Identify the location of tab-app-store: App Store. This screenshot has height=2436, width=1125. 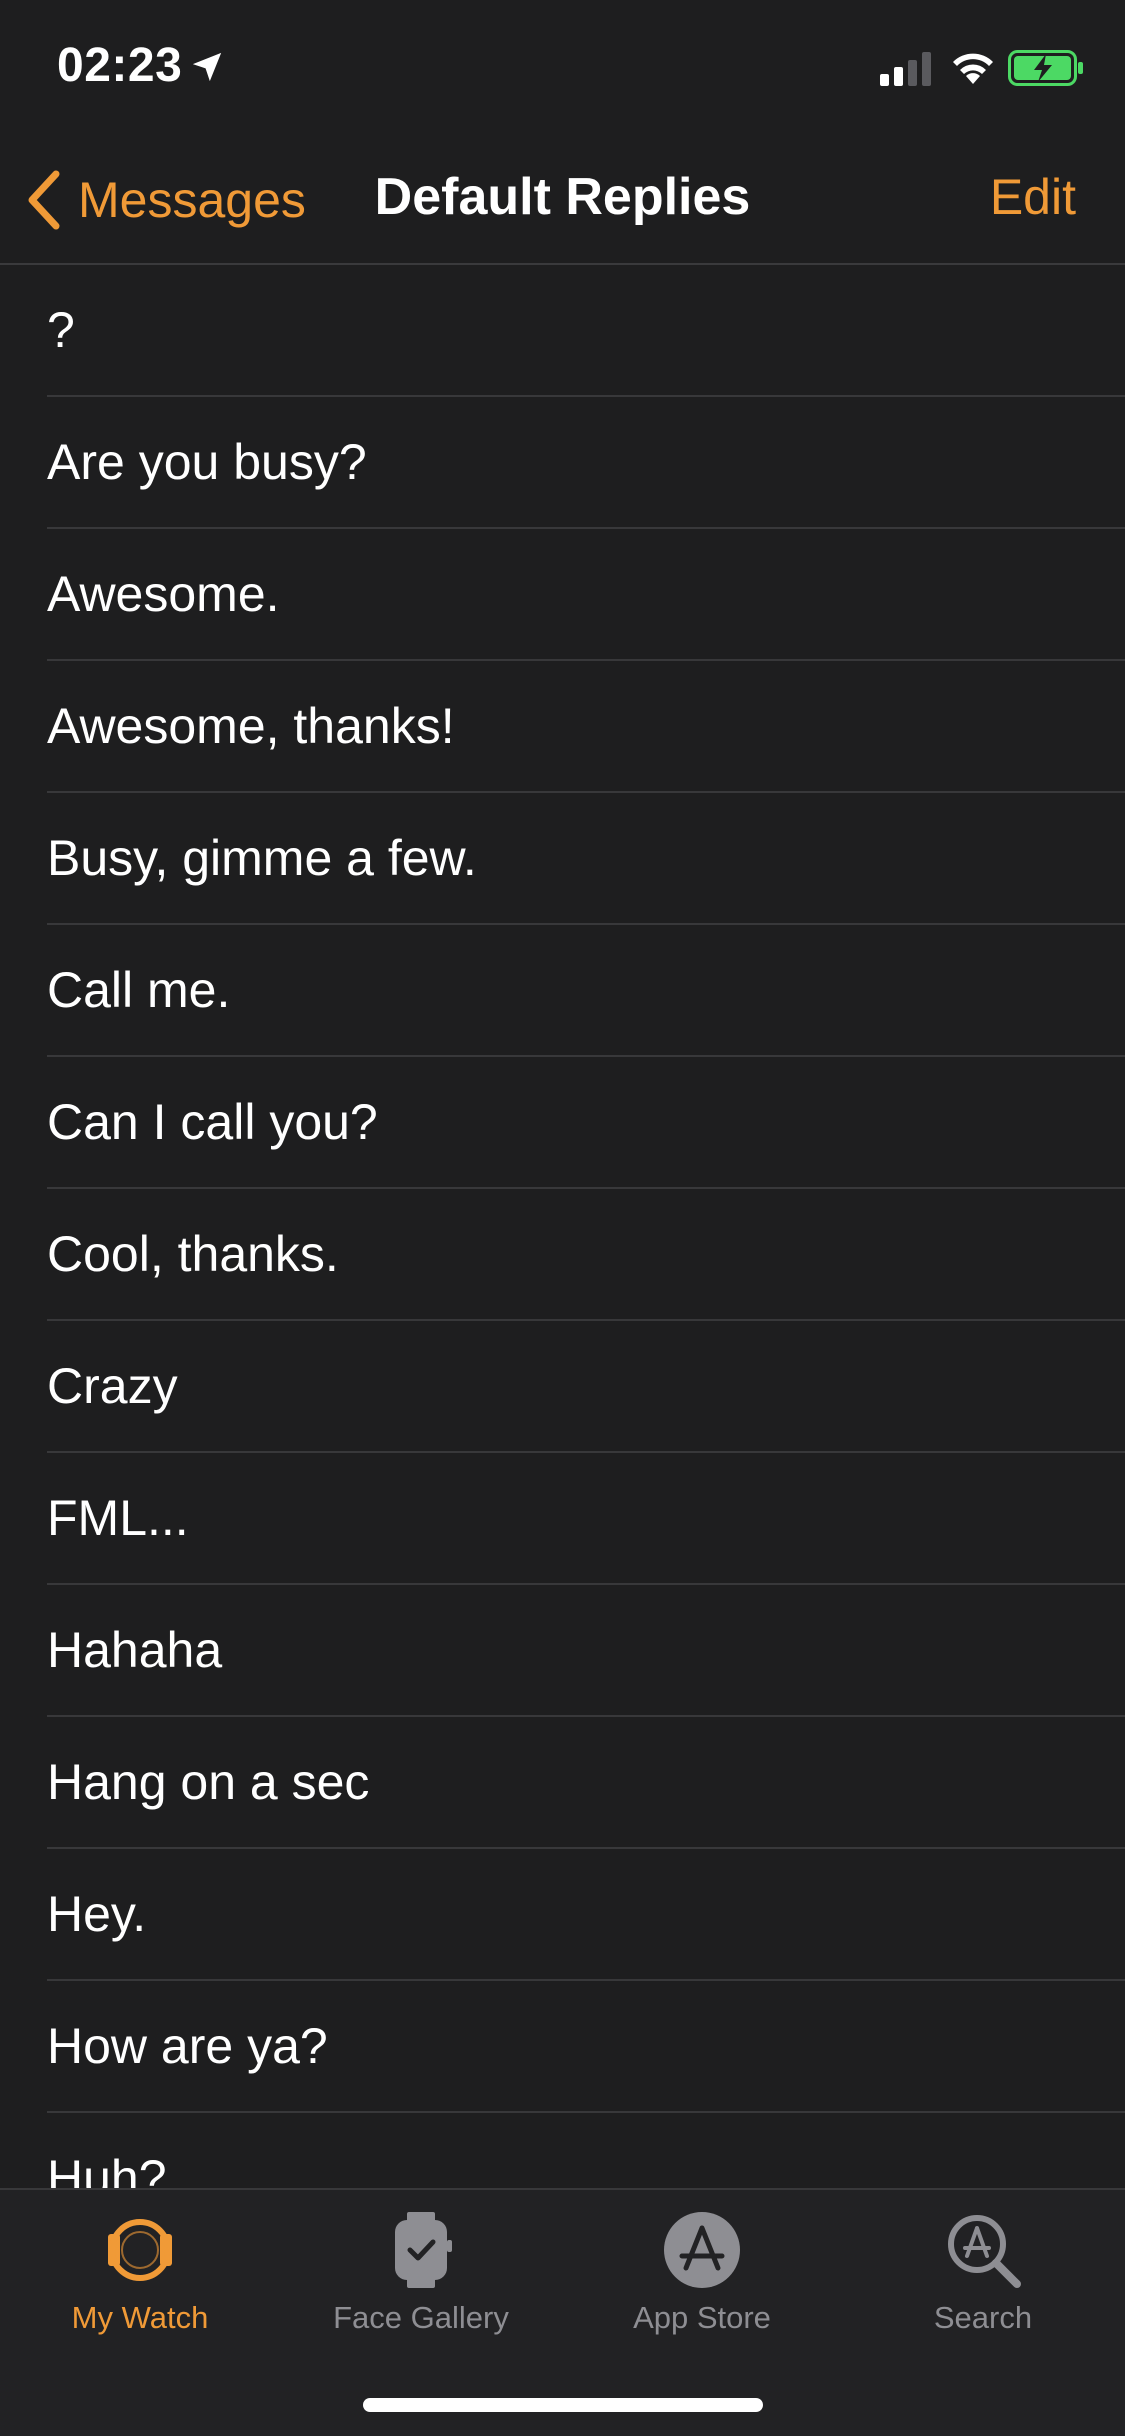
(702, 2273).